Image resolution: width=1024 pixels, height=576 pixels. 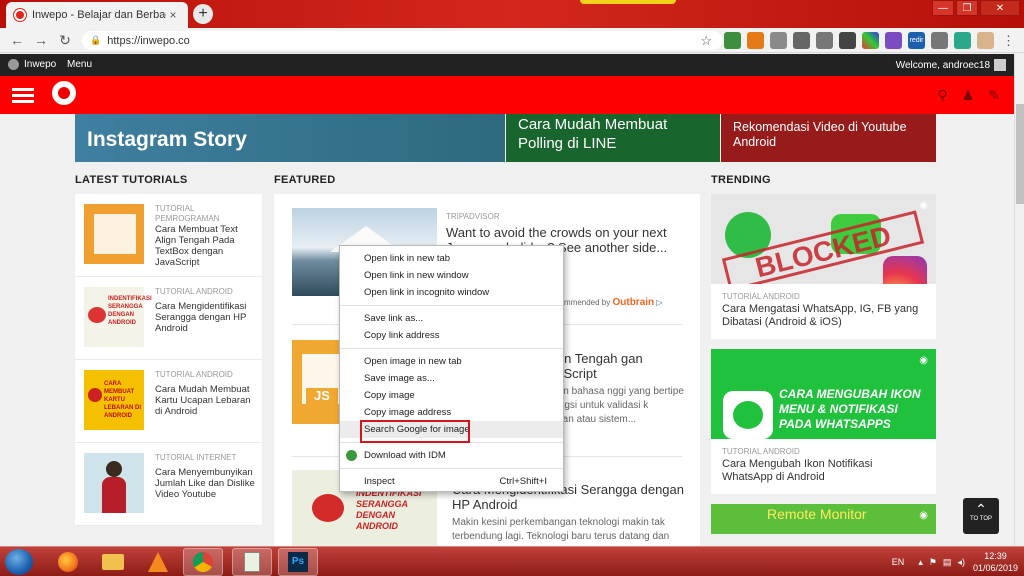 What do you see at coordinates (512, 561) in the screenshot?
I see `windows-taskbar: Ps EN ▴ ⚑ ▤ ◂) 12:39 01/06/2019` at bounding box center [512, 561].